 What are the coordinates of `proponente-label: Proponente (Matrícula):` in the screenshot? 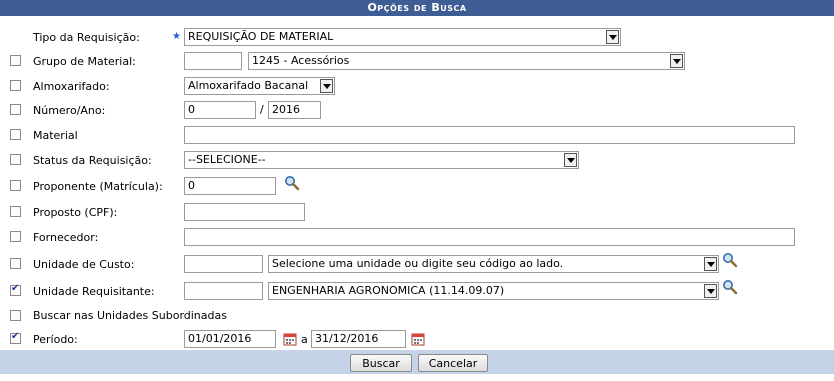 It's located at (98, 186).